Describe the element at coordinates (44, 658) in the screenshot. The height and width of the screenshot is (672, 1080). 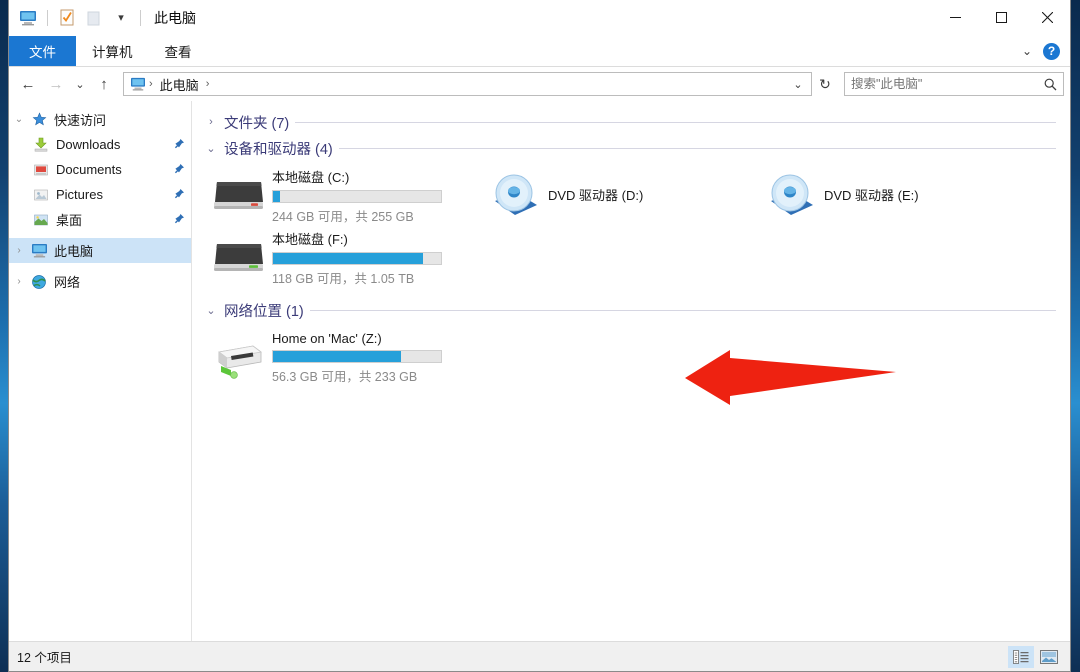
I see `item-count-label: 12 个项目` at that location.